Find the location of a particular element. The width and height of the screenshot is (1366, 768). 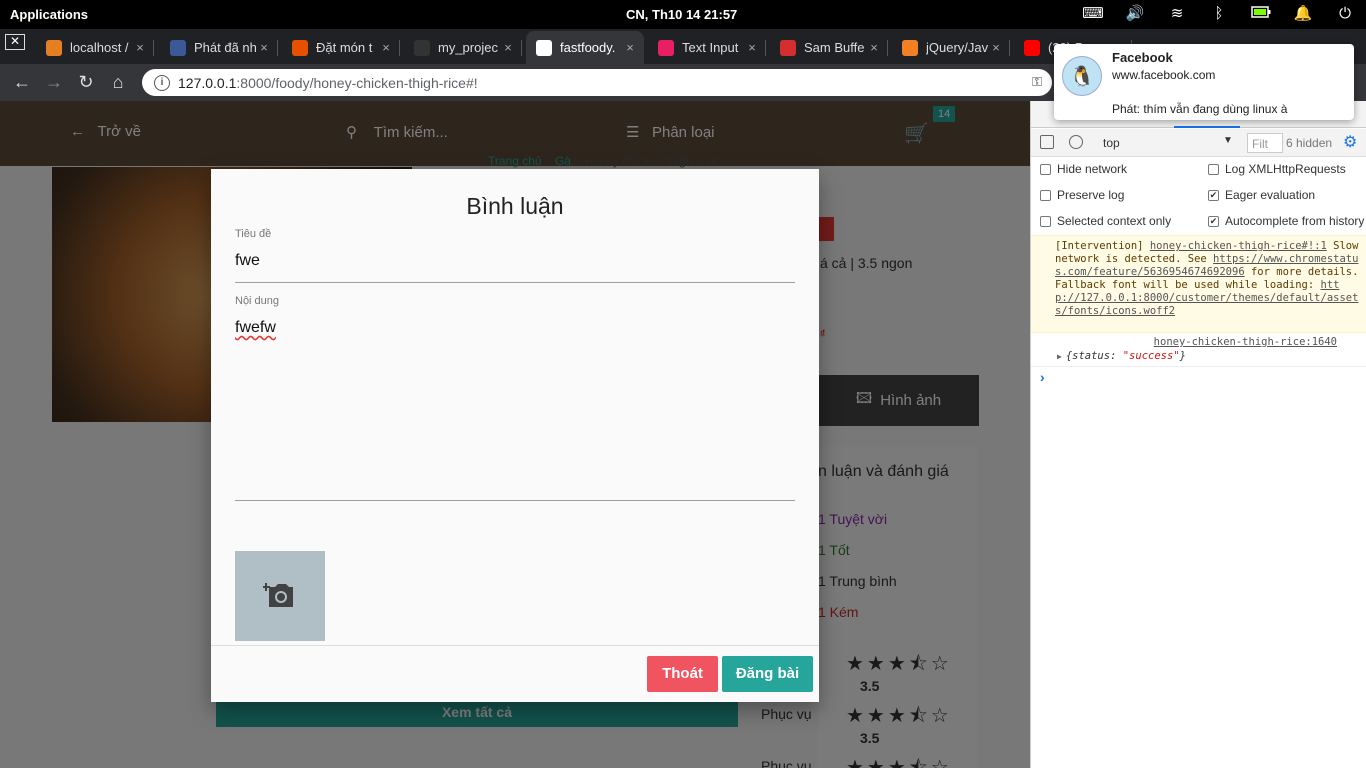

bell-icon: 🔔 is located at coordinates (1303, 14).